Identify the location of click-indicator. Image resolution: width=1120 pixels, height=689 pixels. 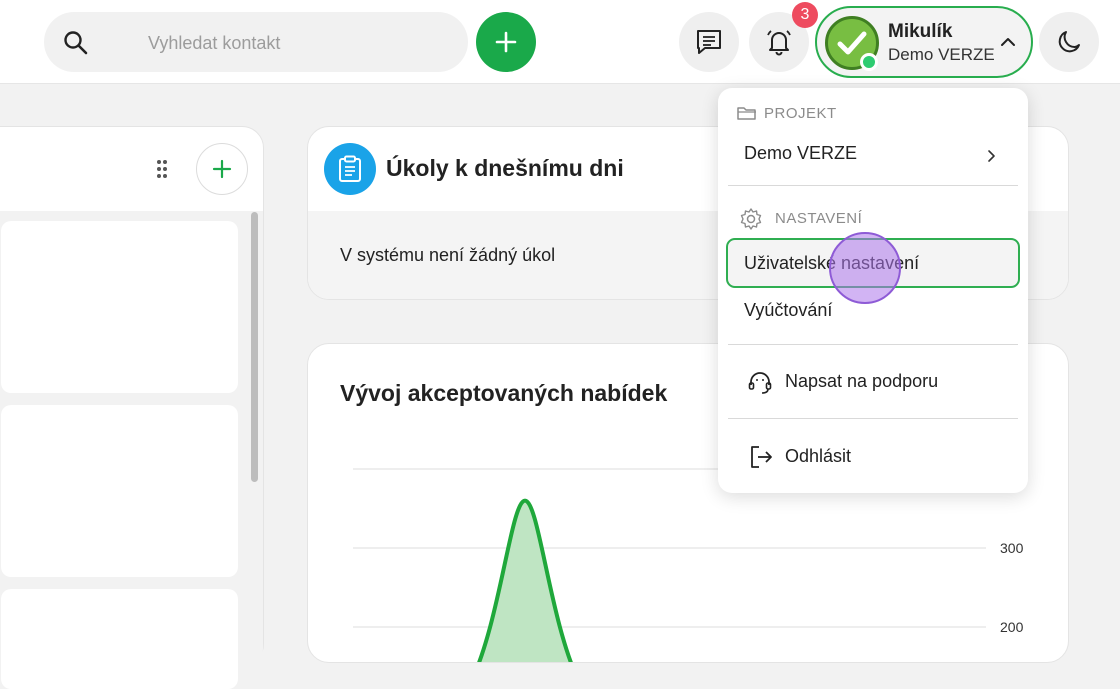
(865, 268).